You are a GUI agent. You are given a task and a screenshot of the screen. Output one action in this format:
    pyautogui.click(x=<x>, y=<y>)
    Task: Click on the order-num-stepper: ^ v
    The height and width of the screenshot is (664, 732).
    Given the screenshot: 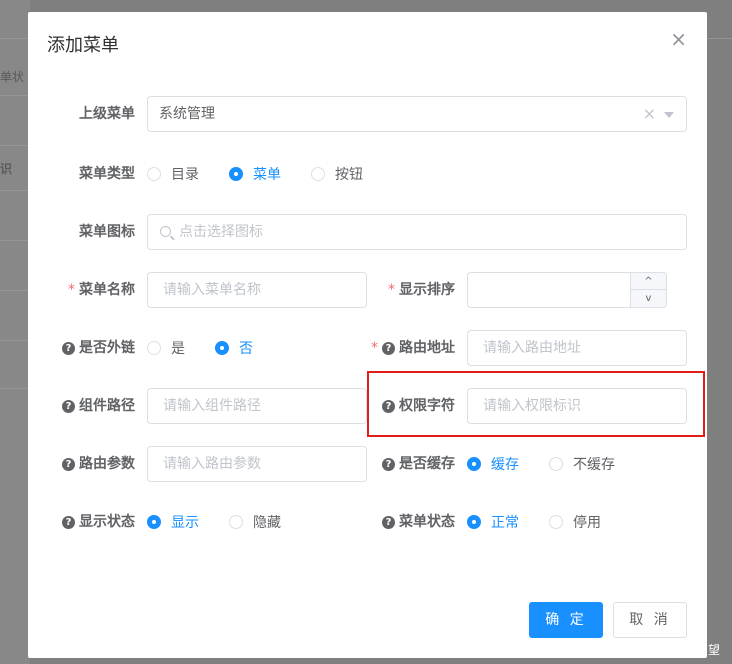 What is the action you would take?
    pyautogui.click(x=567, y=290)
    